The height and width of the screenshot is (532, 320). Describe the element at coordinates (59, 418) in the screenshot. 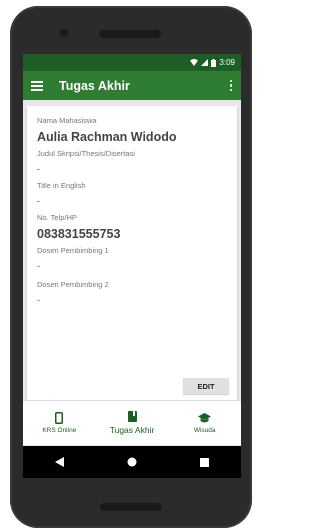

I see `phone-icon` at that location.